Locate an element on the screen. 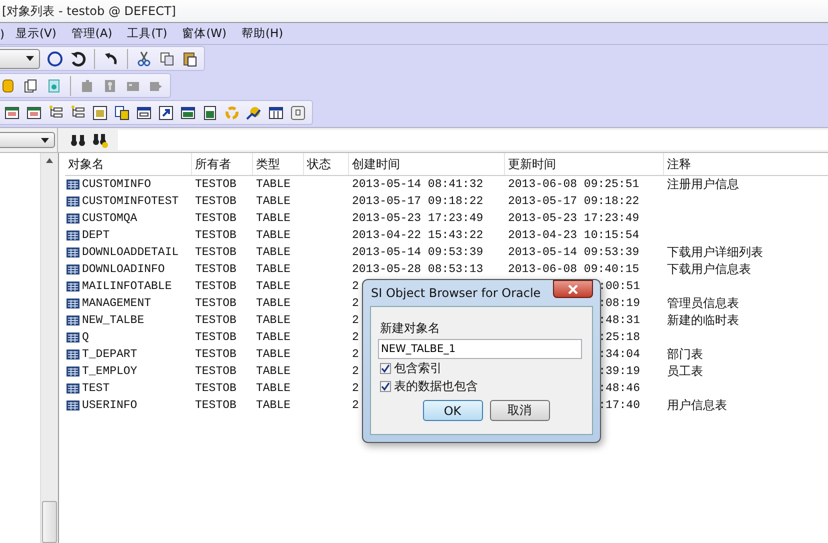  table-cell: 下载用户详细列表 is located at coordinates (715, 252).